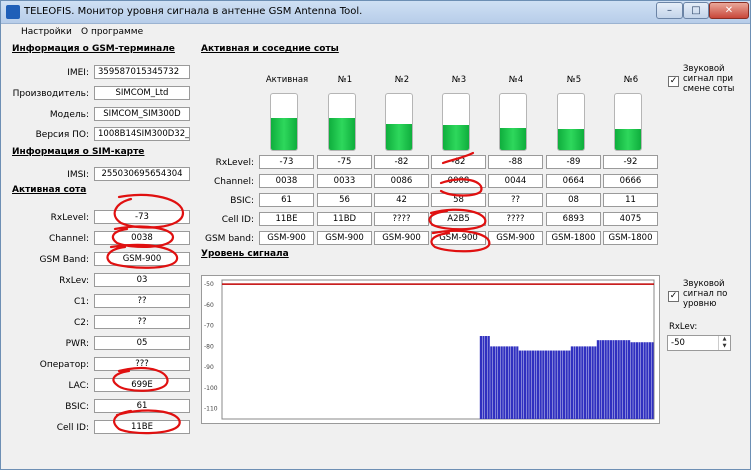 The height and width of the screenshot is (470, 751). What do you see at coordinates (458, 181) in the screenshot?
I see `neighbor-cell-field: 0008` at bounding box center [458, 181].